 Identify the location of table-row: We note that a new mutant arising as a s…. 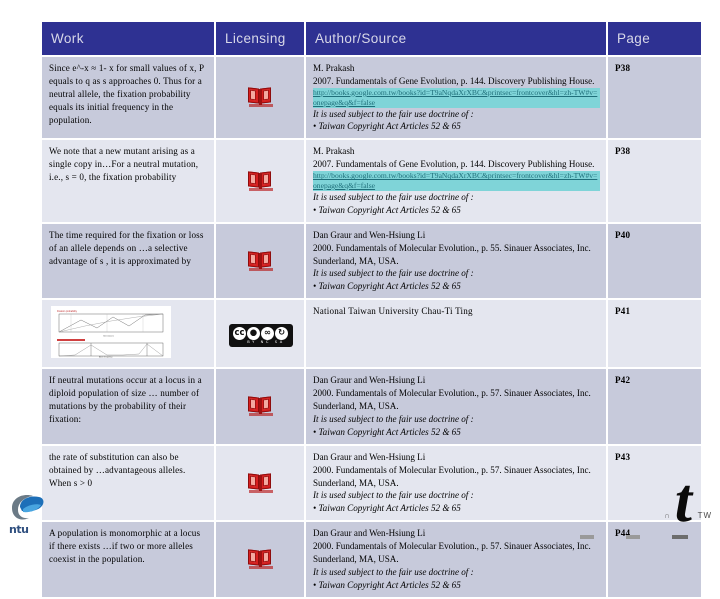
(371, 181).